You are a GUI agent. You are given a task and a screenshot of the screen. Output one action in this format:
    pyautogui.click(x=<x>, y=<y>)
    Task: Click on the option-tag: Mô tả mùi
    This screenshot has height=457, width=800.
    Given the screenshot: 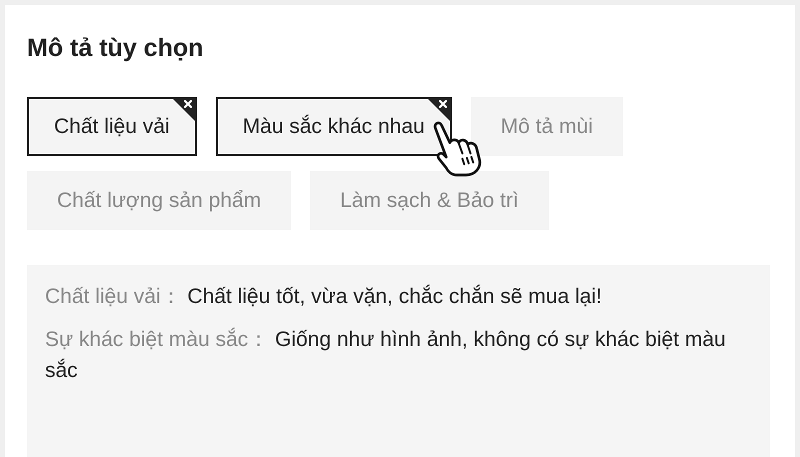 What is the action you would take?
    pyautogui.click(x=546, y=126)
    